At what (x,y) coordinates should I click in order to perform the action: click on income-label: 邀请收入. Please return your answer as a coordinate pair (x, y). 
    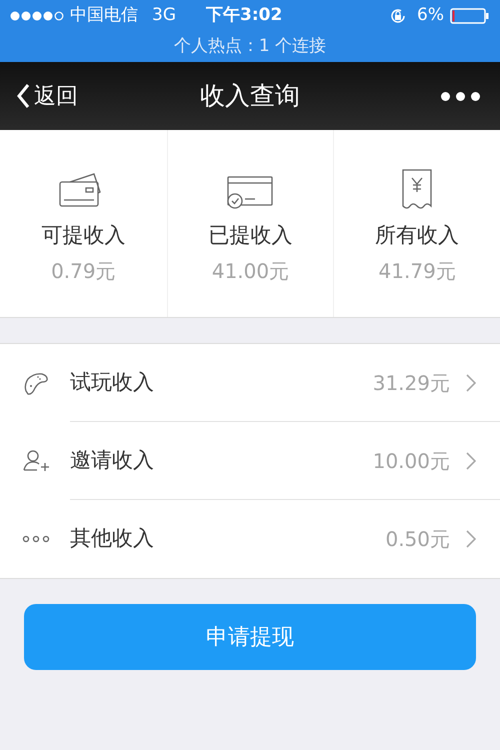
    Looking at the image, I should click on (112, 460).